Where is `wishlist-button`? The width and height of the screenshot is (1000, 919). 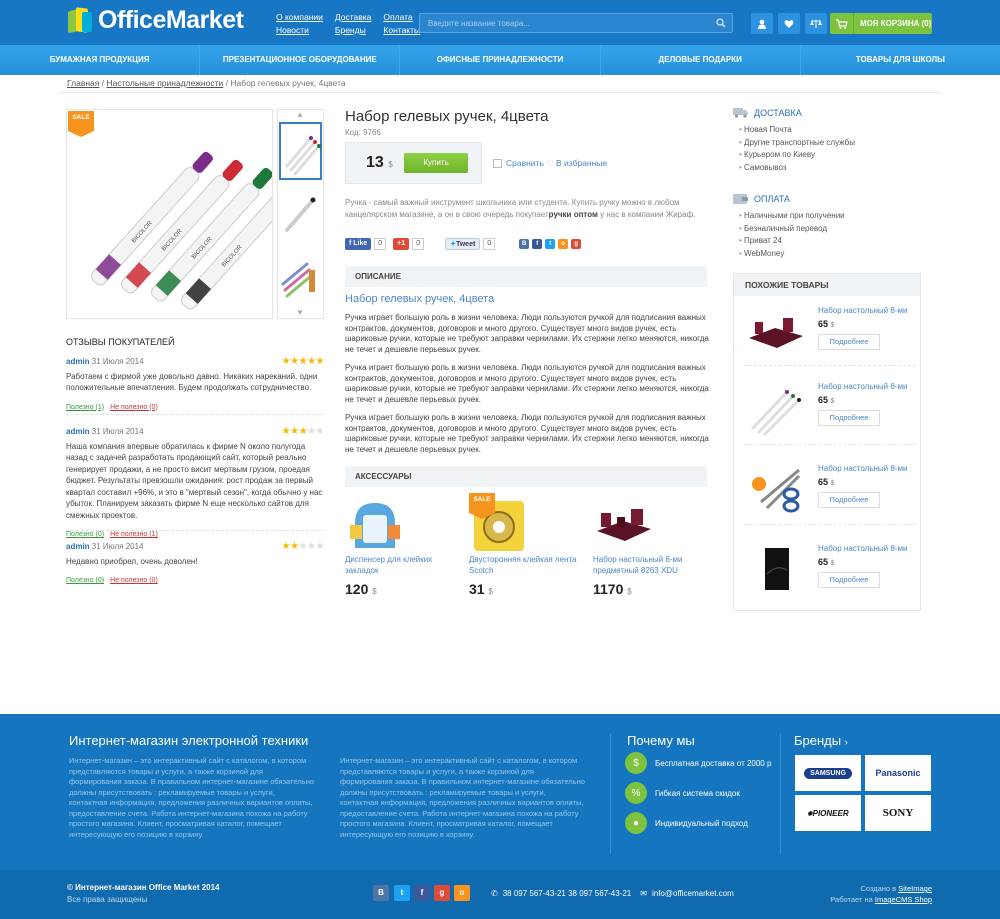 wishlist-button is located at coordinates (789, 23).